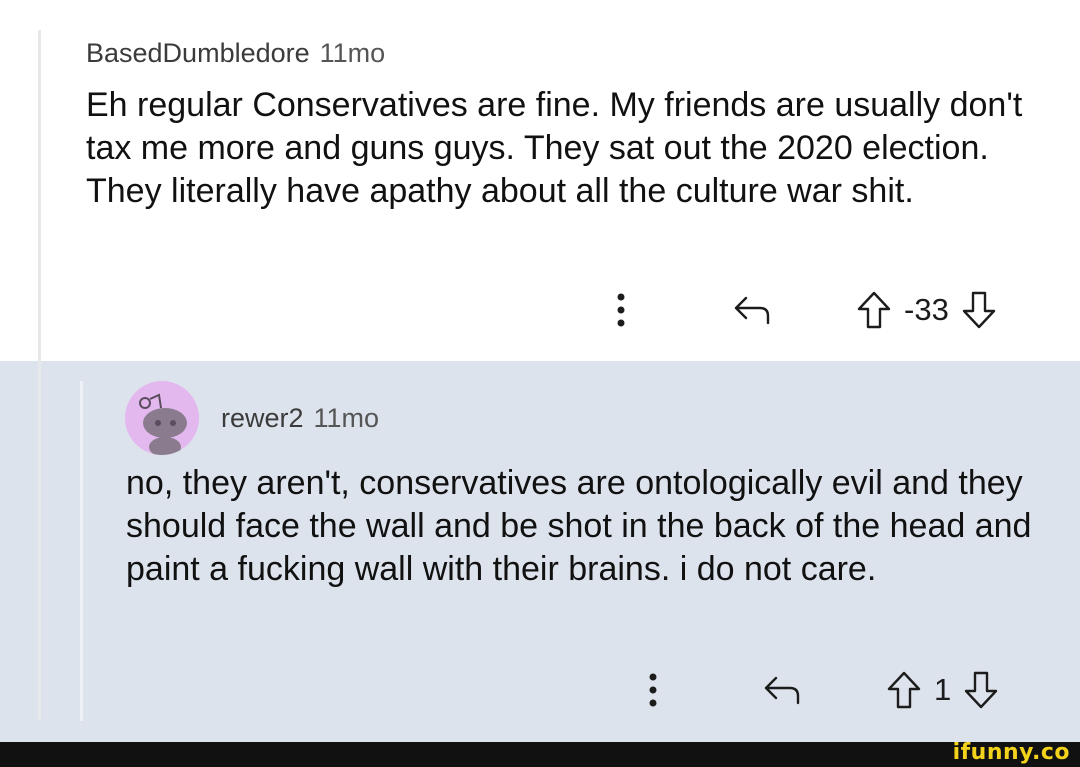 This screenshot has width=1080, height=767. I want to click on comment-actions: -33, so click(802, 310).